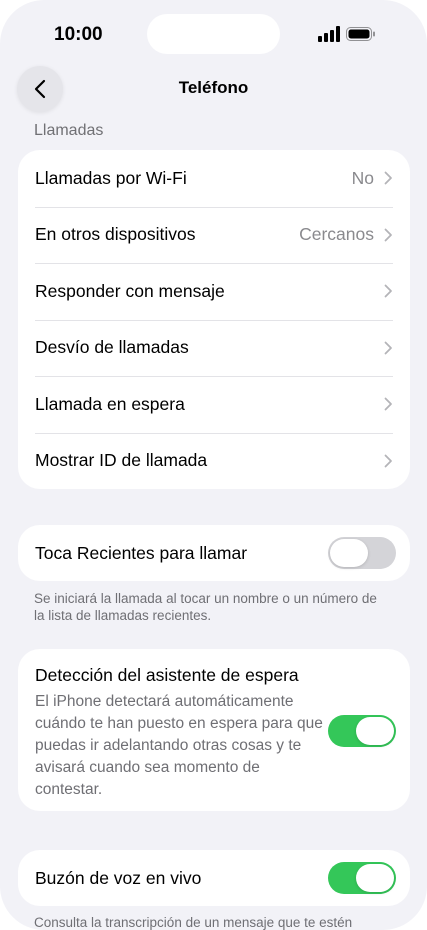  I want to click on status-time: 10:00, so click(78, 34).